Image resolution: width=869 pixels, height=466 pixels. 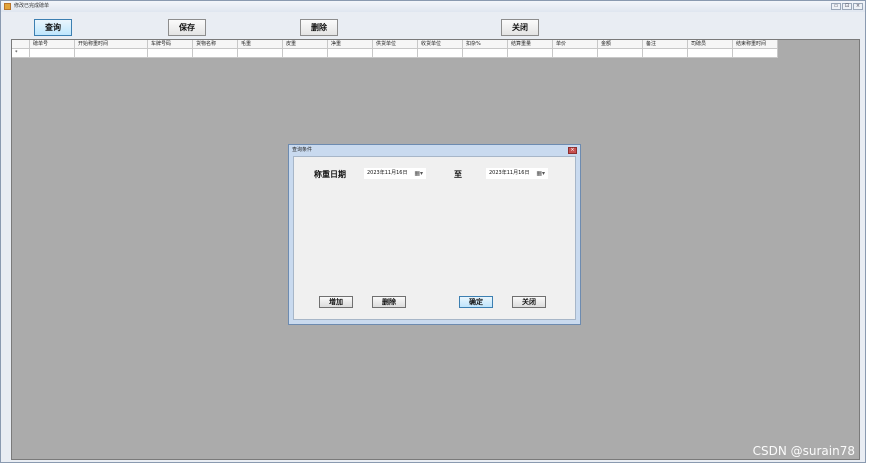 What do you see at coordinates (387, 173) in the screenshot?
I see `date-from-value: 2023年11月16日` at bounding box center [387, 173].